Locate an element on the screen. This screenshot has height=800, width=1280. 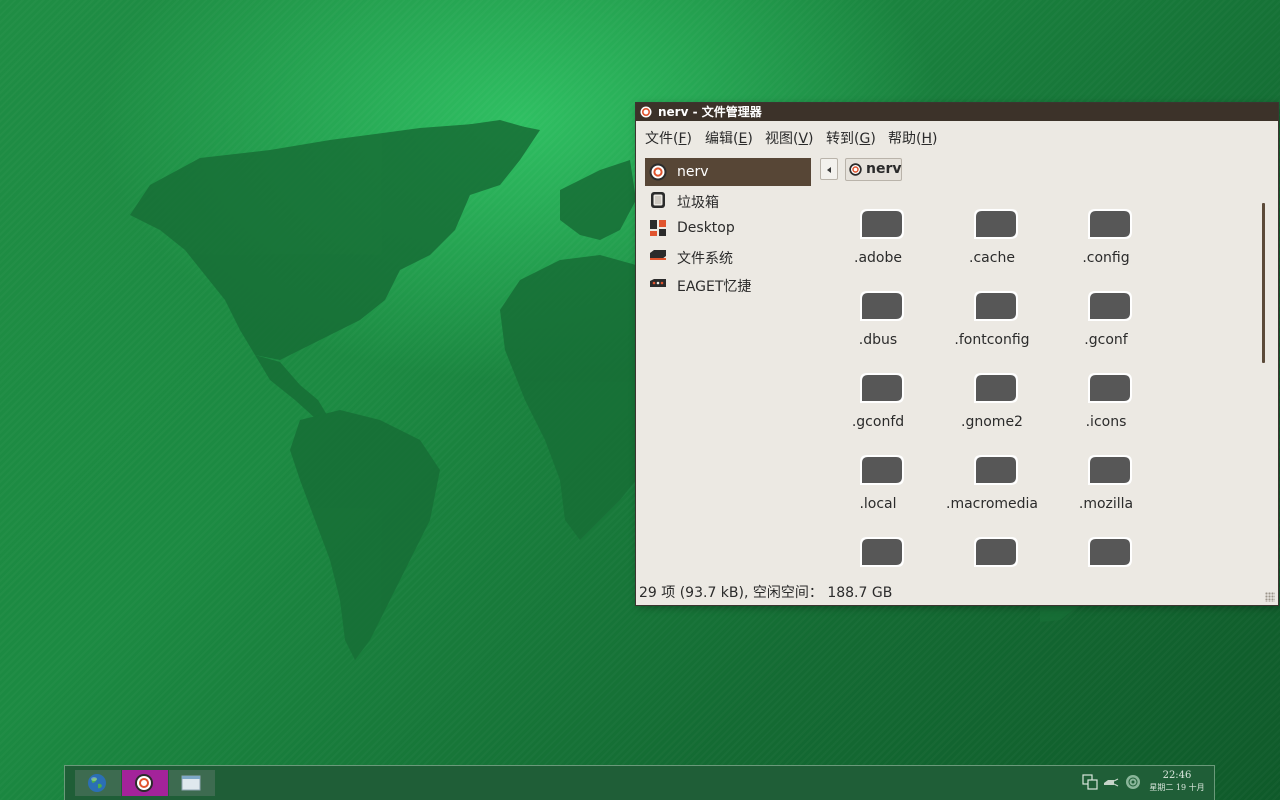
folder-item: .mozilla is located at coordinates (1106, 485).